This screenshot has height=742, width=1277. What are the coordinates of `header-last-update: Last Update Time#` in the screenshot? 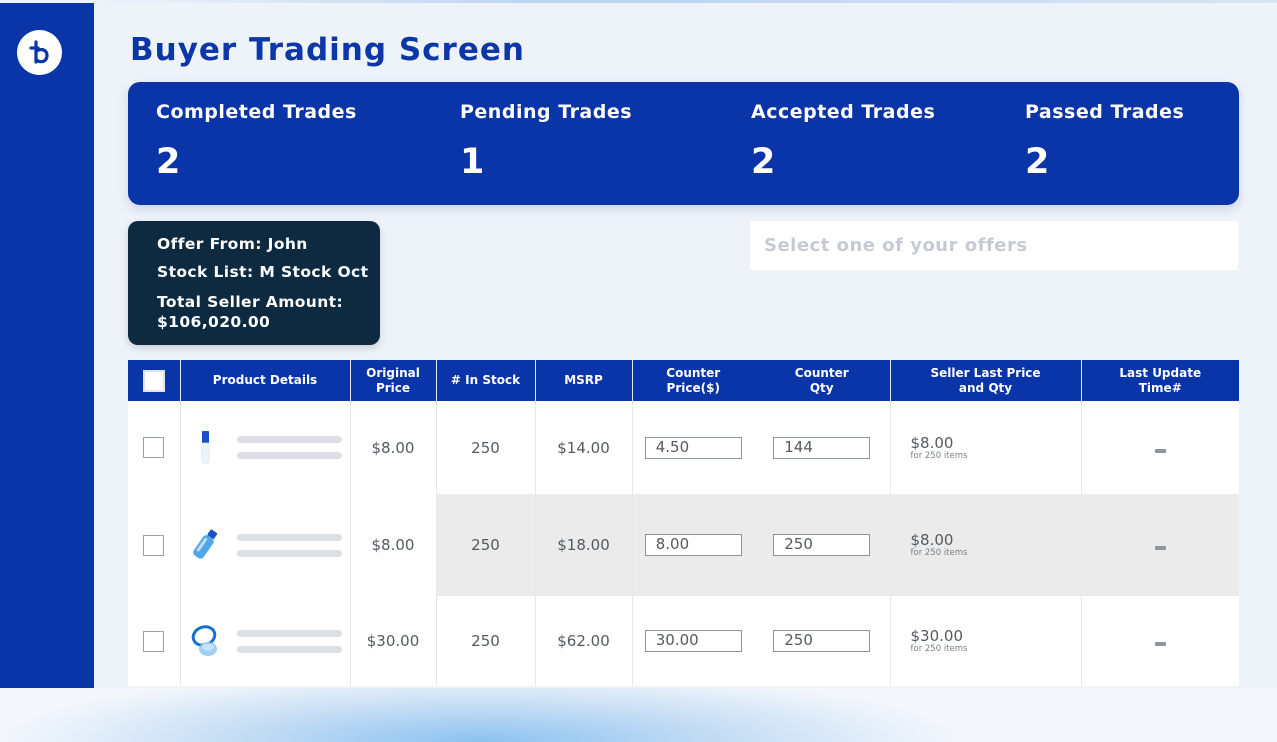 It's located at (1160, 380).